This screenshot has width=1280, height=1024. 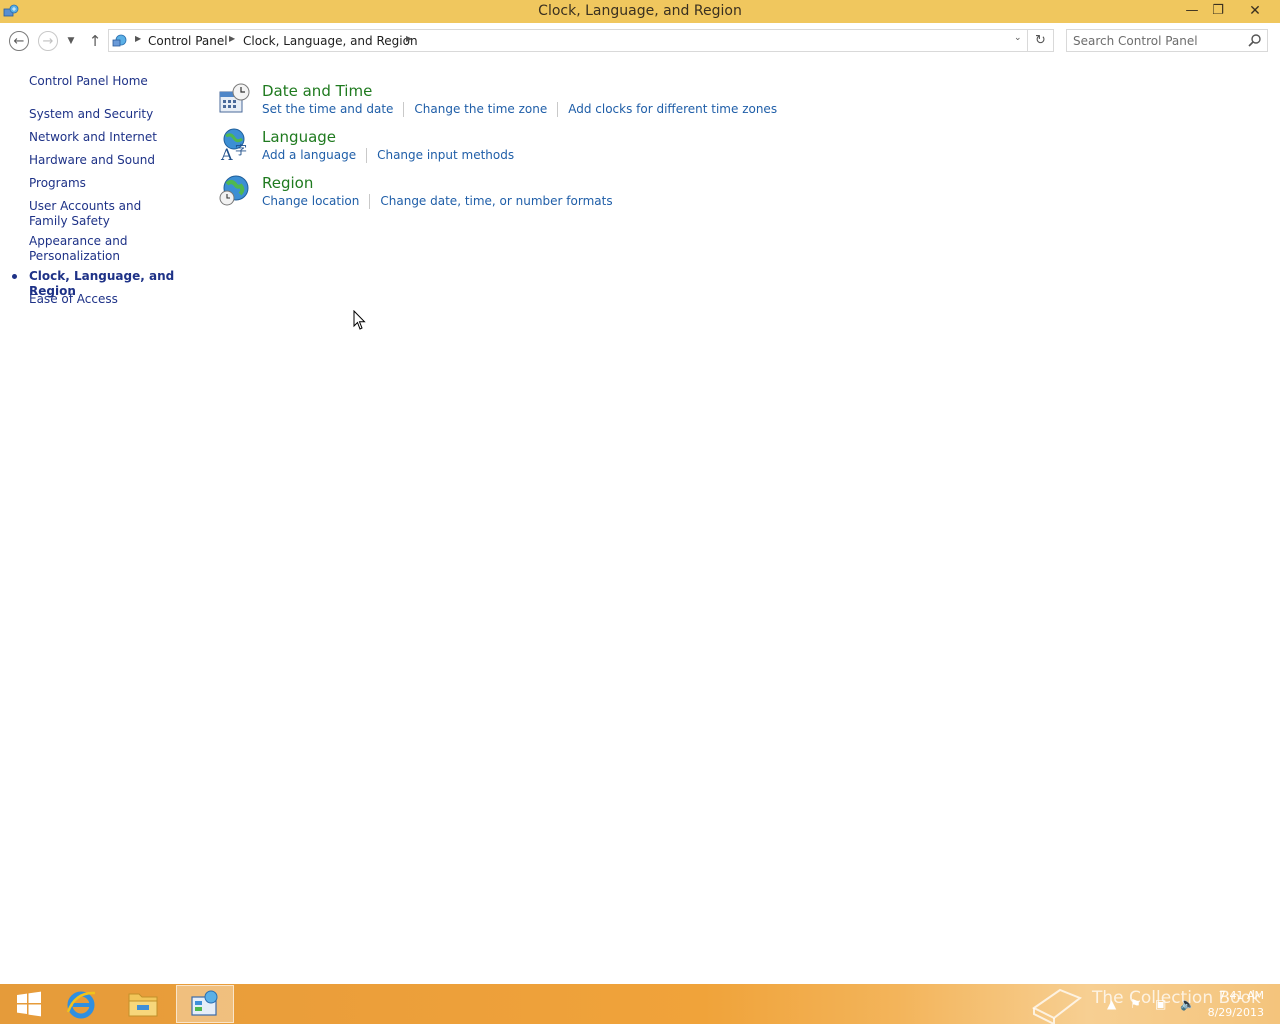 What do you see at coordinates (14, 276) in the screenshot?
I see `current-category-bullet-icon` at bounding box center [14, 276].